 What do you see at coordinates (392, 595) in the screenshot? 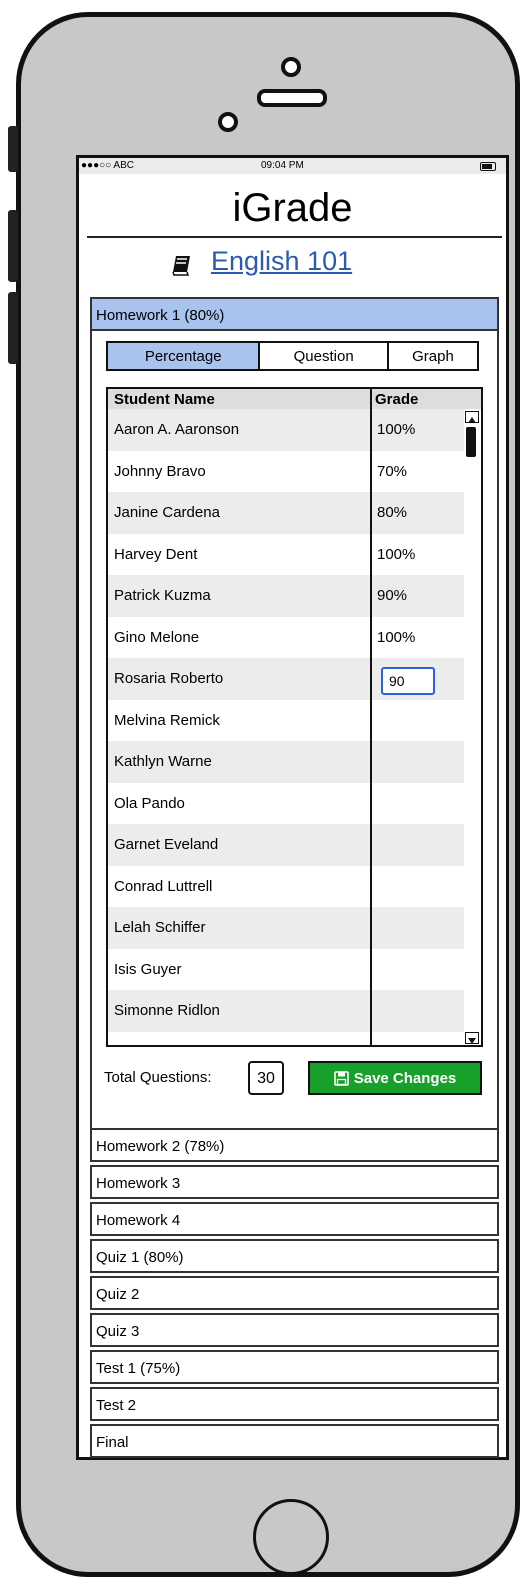
I see `grade-value: 90%` at bounding box center [392, 595].